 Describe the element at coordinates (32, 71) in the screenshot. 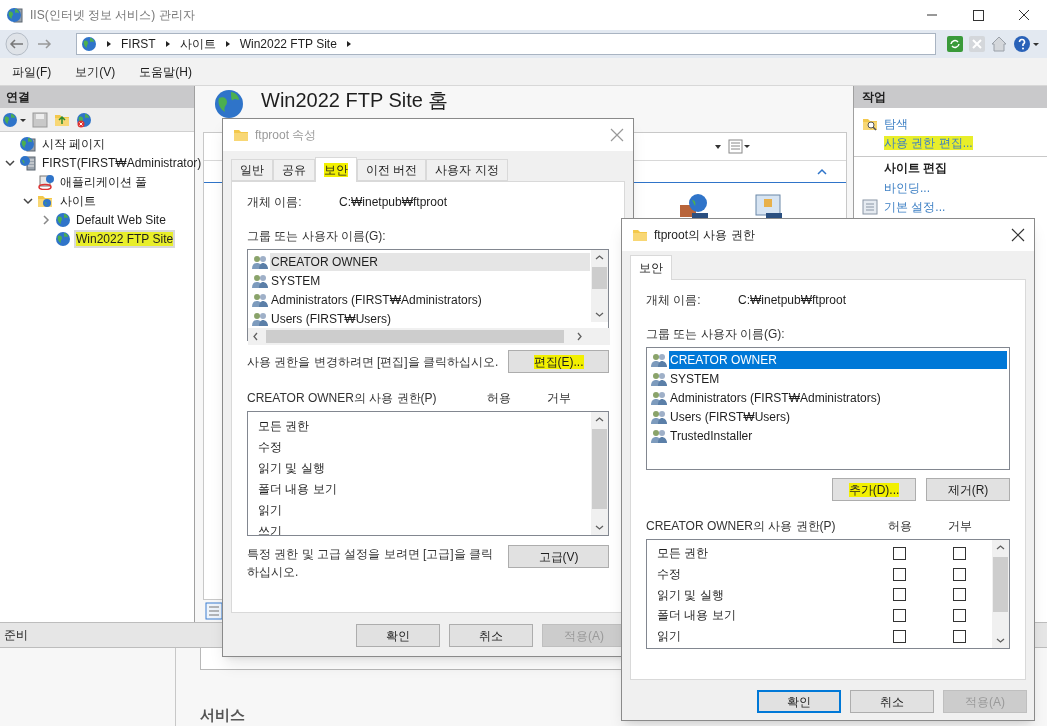

I see `menu-item: 파일(F)` at that location.